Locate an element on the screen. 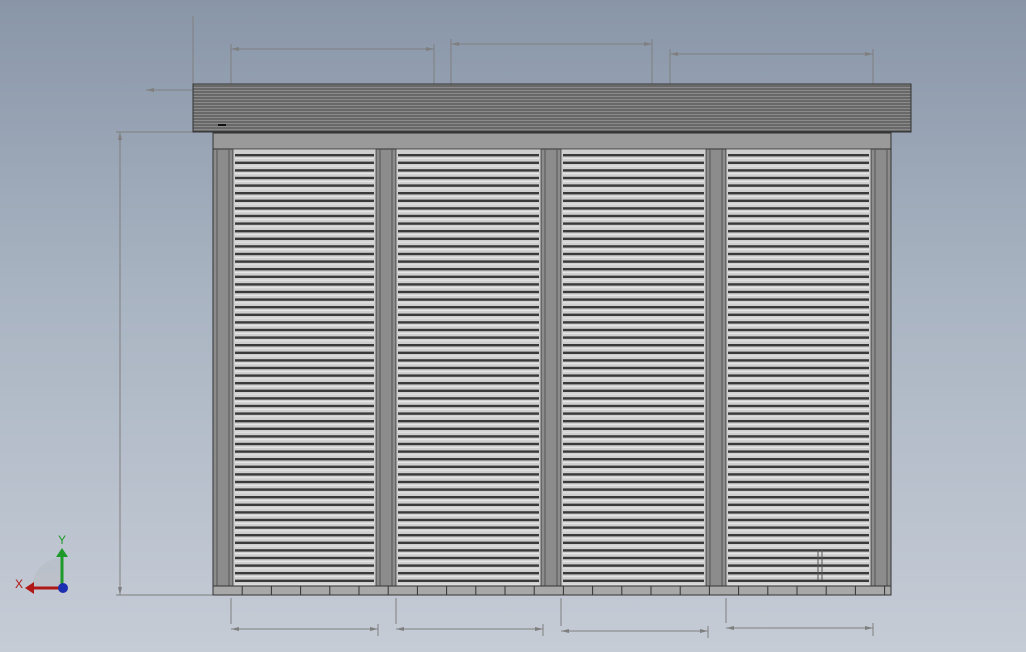 This screenshot has height=652, width=1026. triad-y-label: Y is located at coordinates (62, 540).